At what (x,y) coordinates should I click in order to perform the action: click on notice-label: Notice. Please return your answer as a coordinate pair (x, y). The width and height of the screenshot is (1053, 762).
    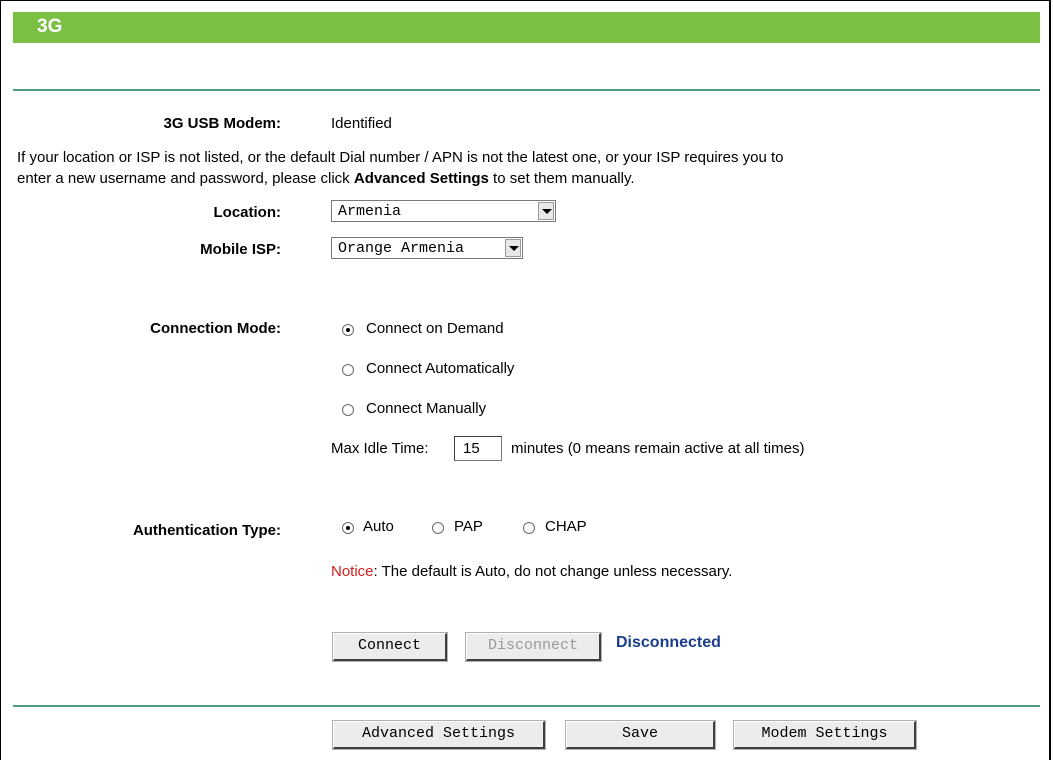
    Looking at the image, I should click on (352, 571).